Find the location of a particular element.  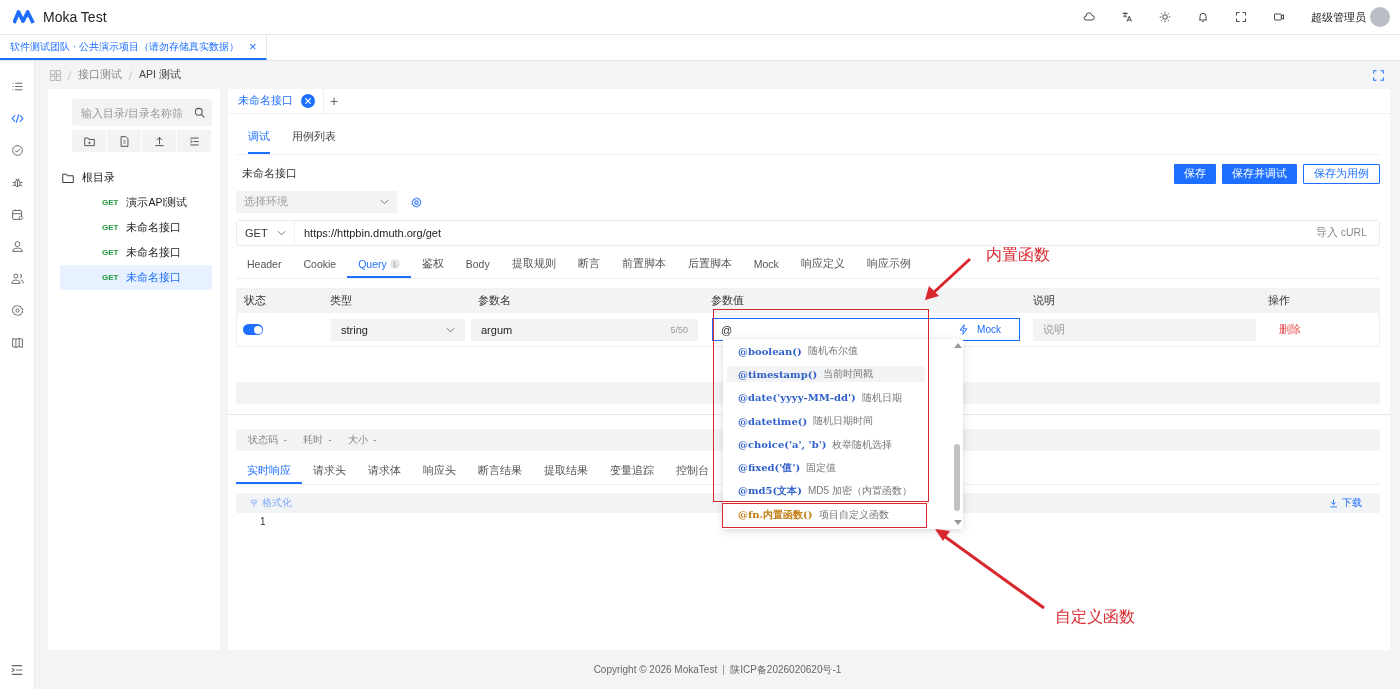

tree-root: 根目录 is located at coordinates (98, 177).